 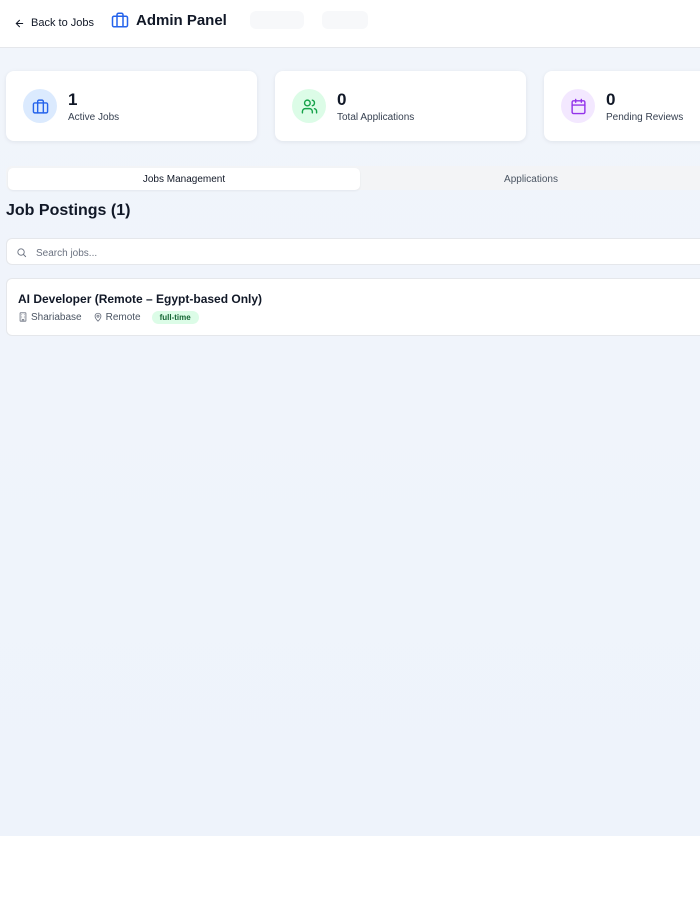 What do you see at coordinates (19, 23) in the screenshot?
I see `arrow-left-icon` at bounding box center [19, 23].